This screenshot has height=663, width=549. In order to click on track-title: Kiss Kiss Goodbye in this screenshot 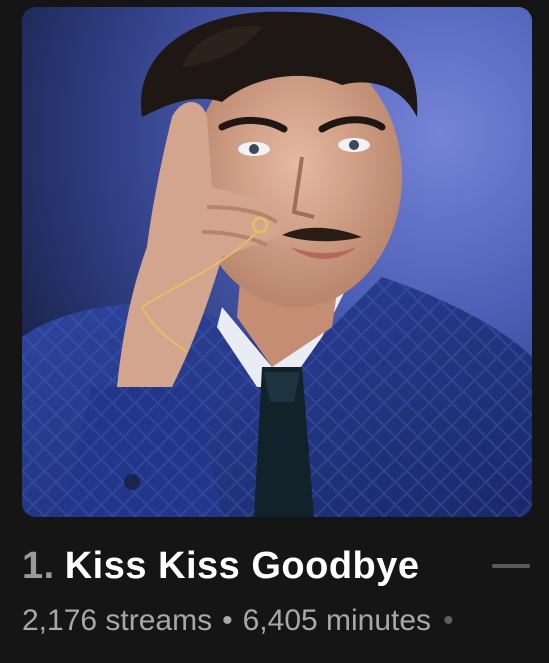, I will do `click(242, 566)`.